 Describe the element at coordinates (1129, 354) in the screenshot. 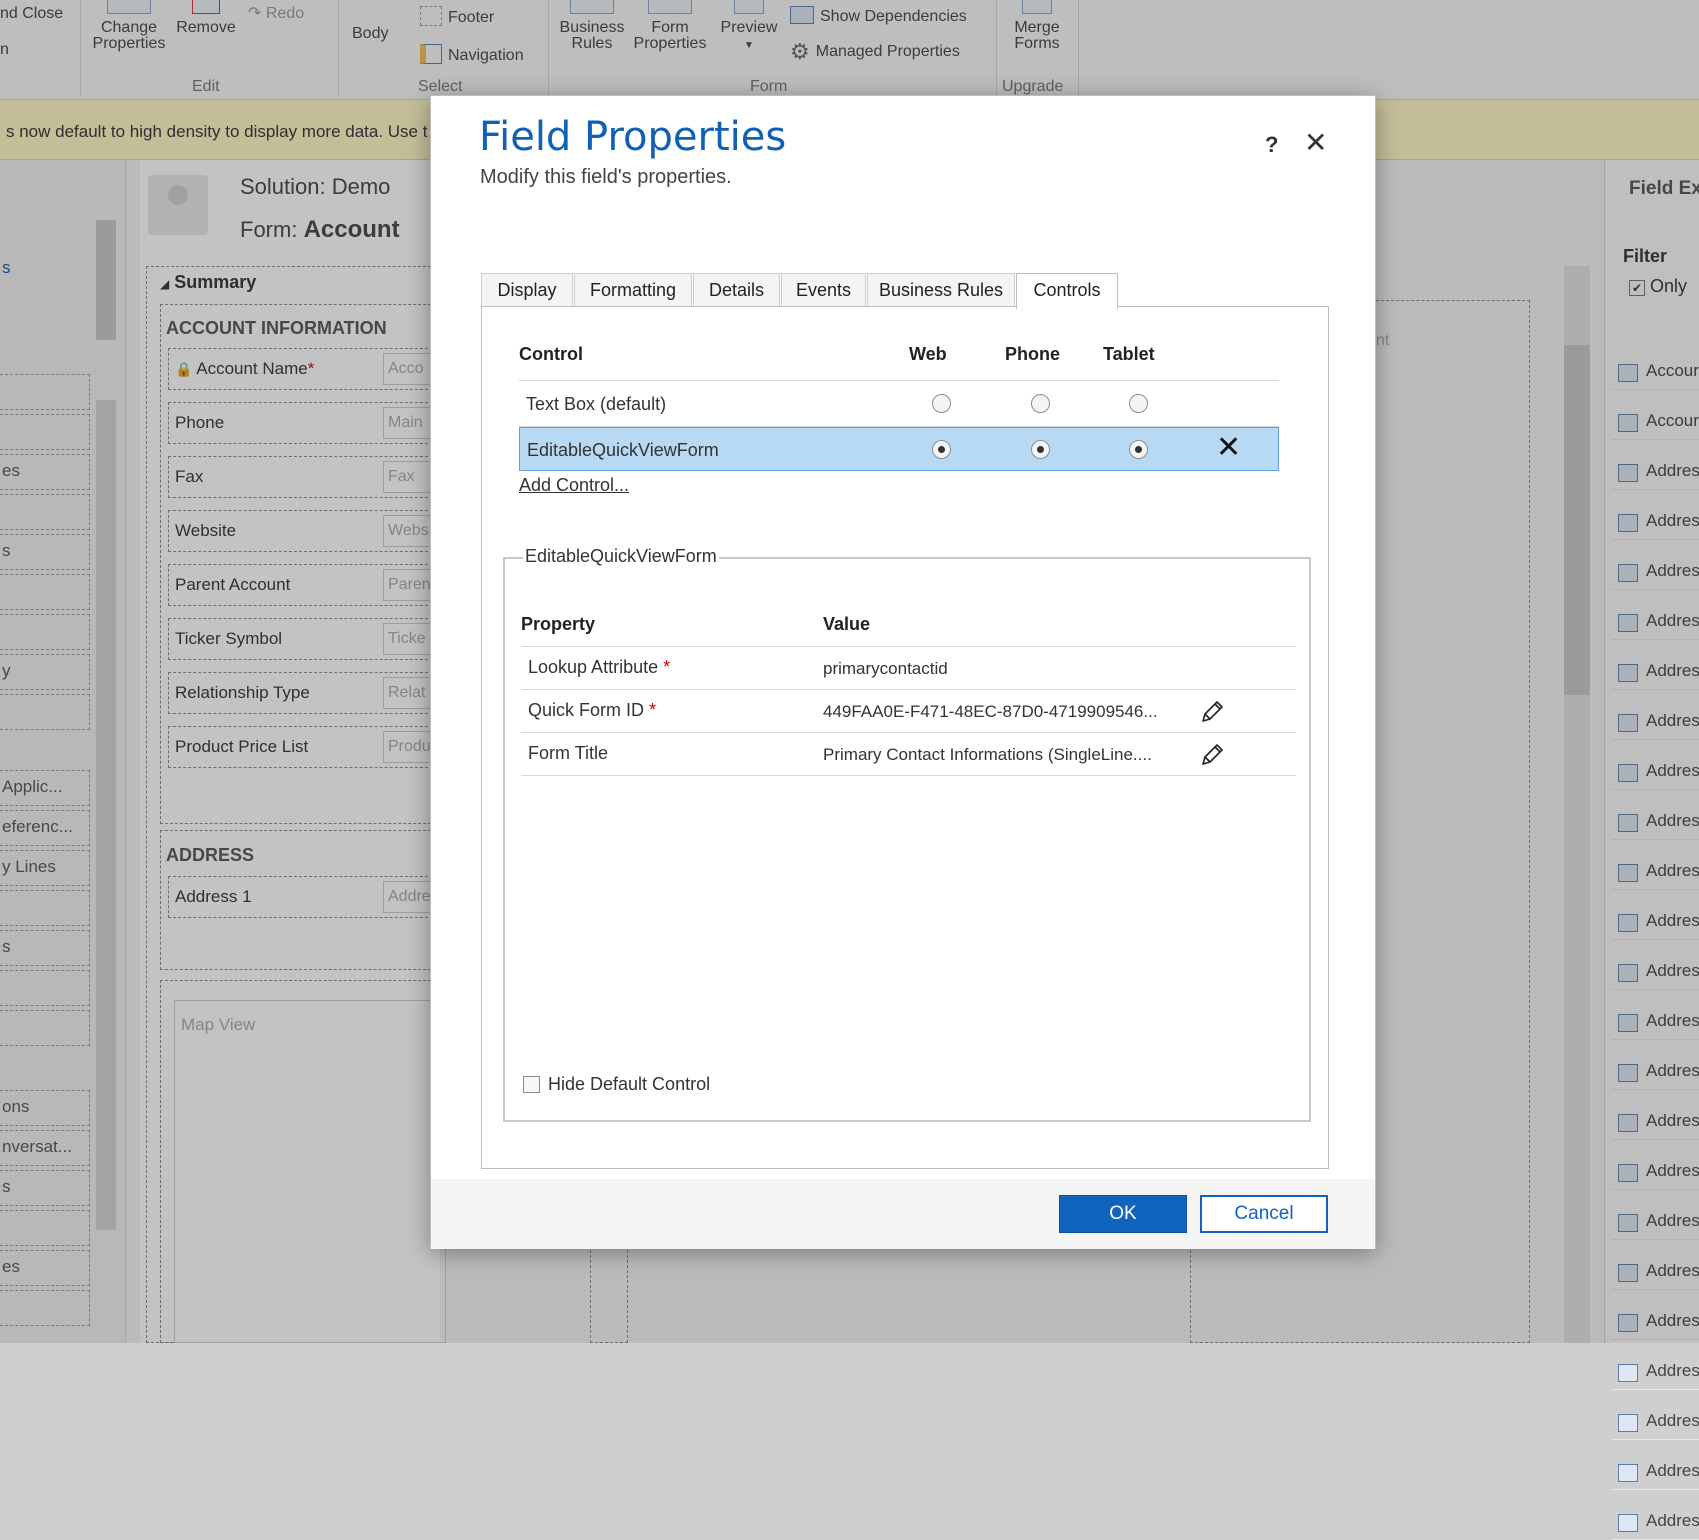

I see `tablet-column-header: Tablet` at that location.